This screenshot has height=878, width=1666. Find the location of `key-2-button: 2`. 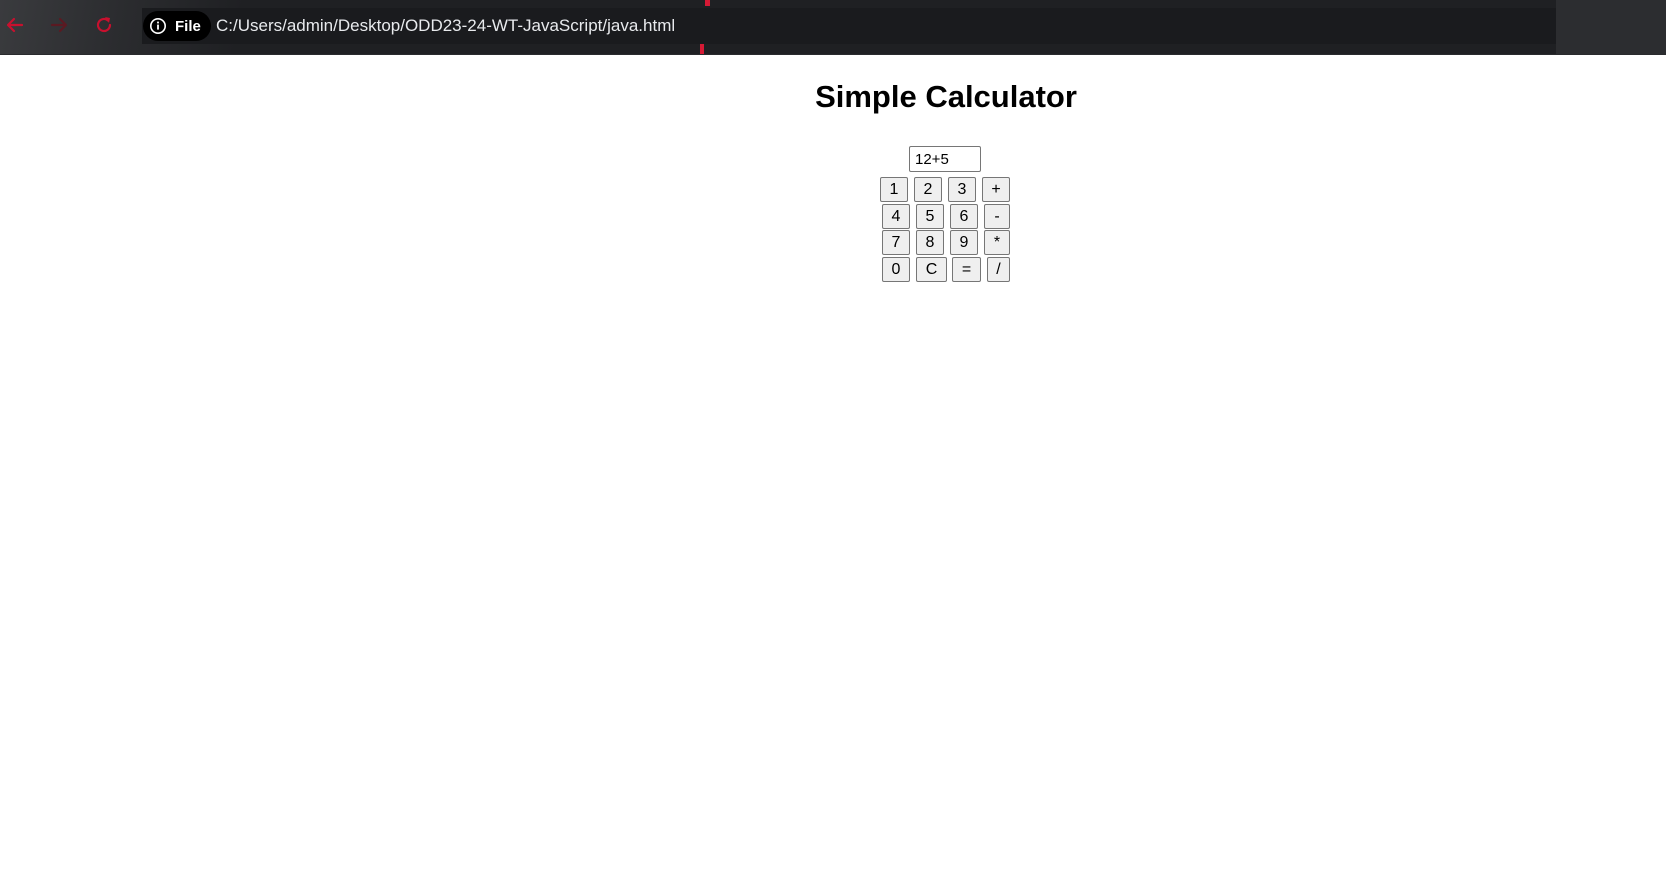

key-2-button: 2 is located at coordinates (928, 189).